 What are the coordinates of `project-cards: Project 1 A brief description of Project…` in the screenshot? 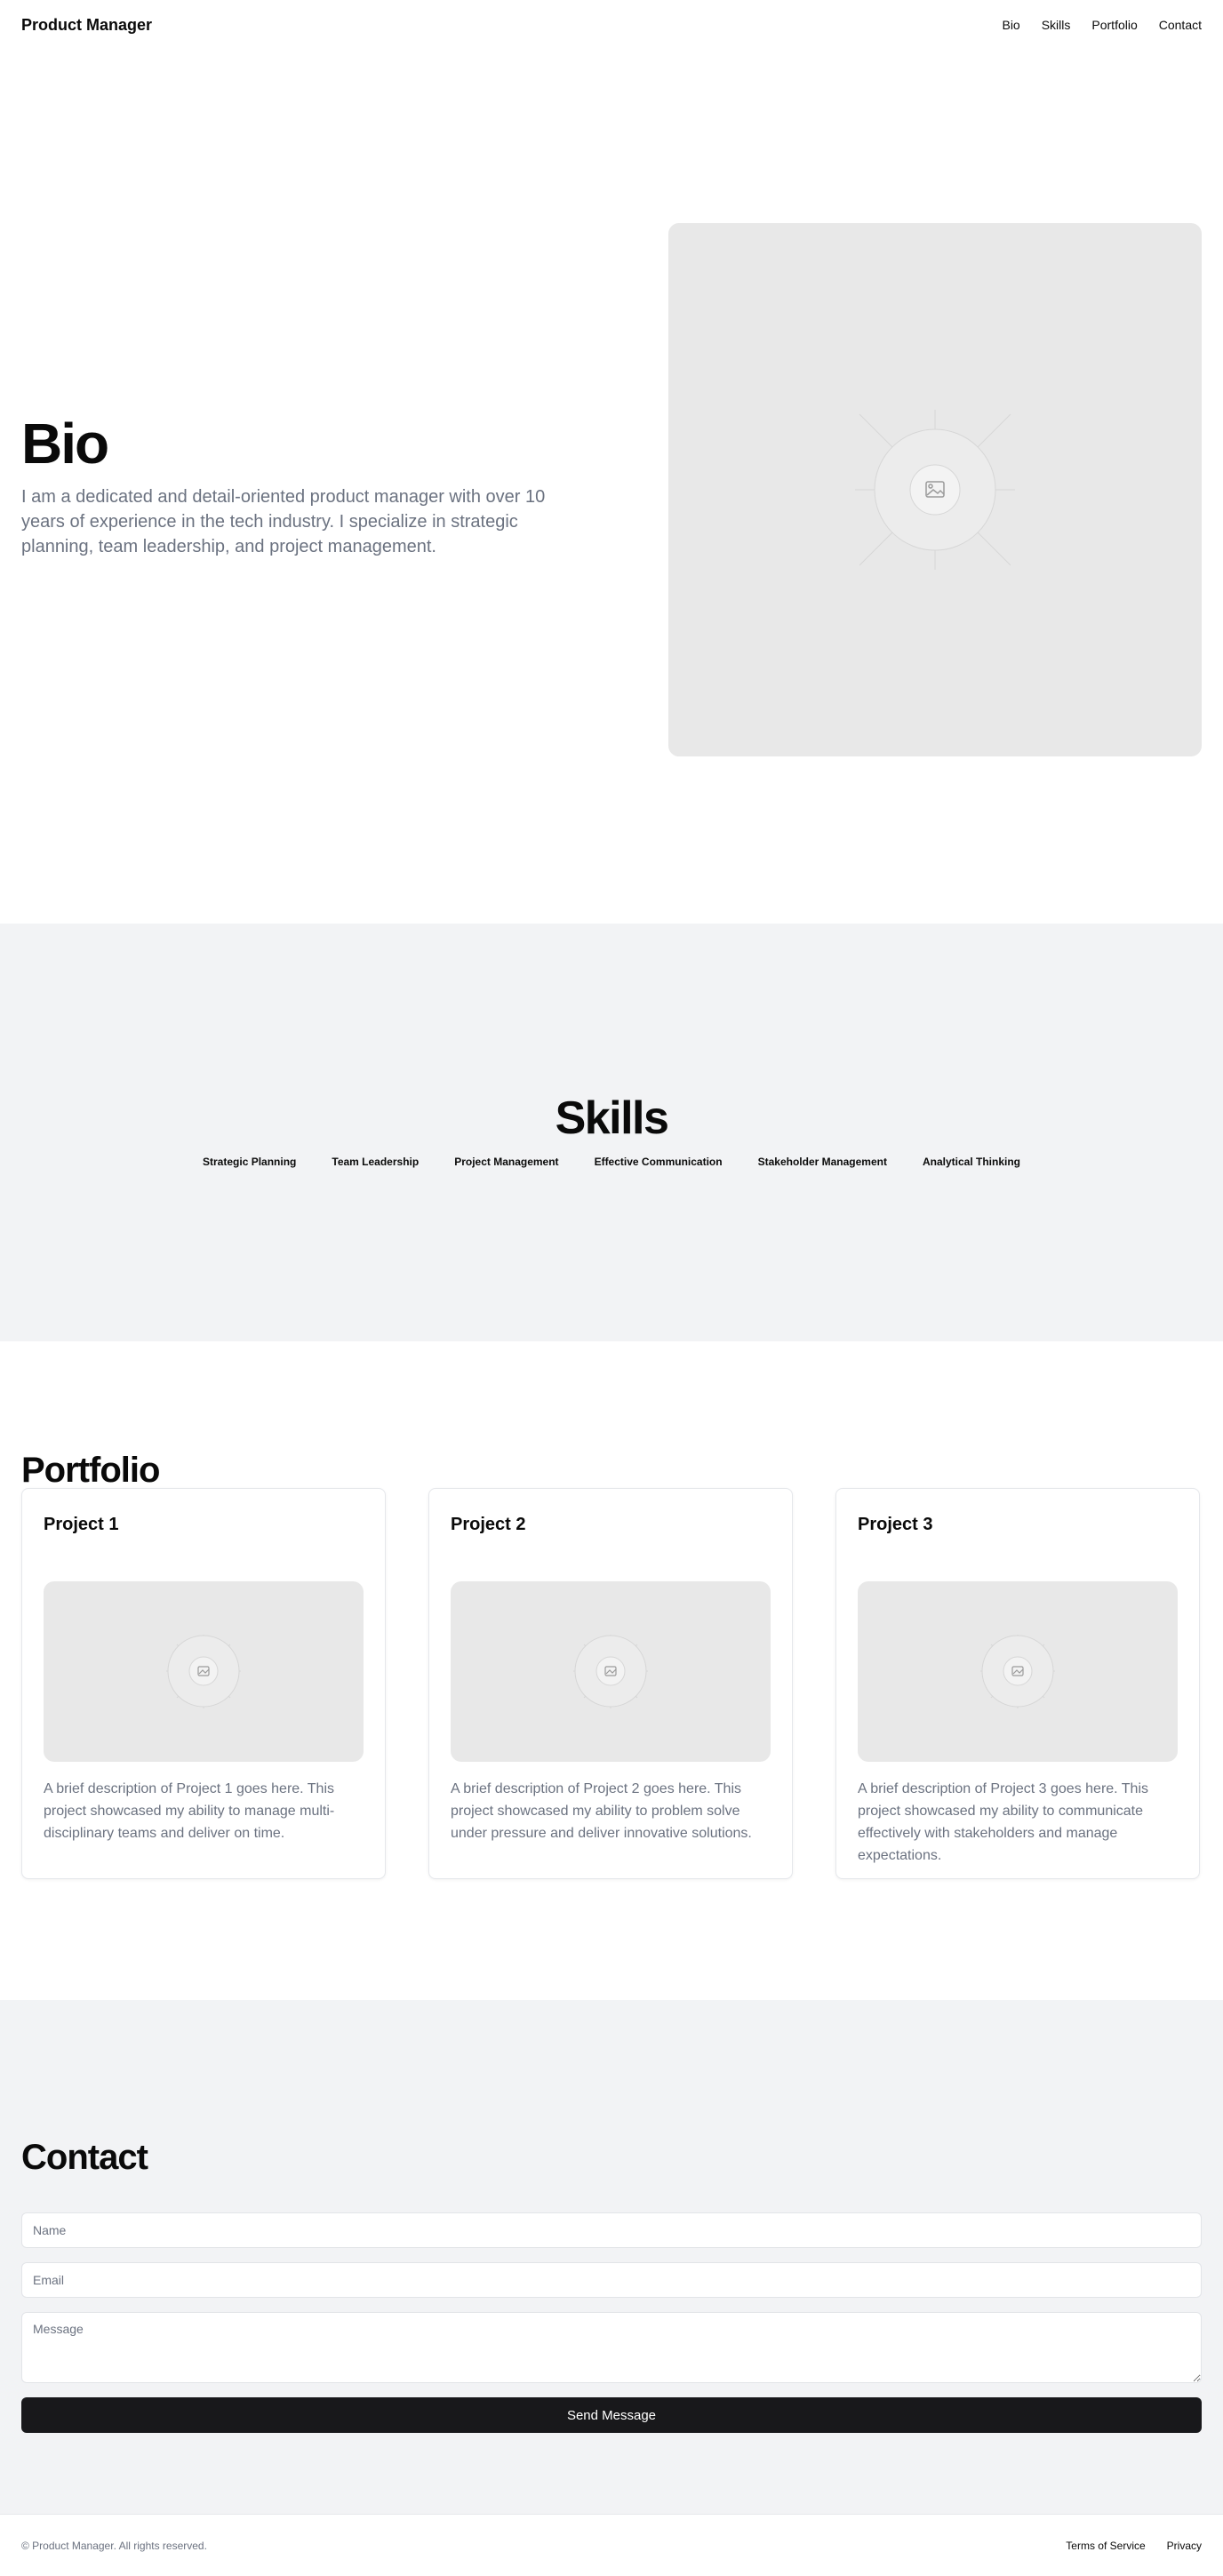 It's located at (611, 1683).